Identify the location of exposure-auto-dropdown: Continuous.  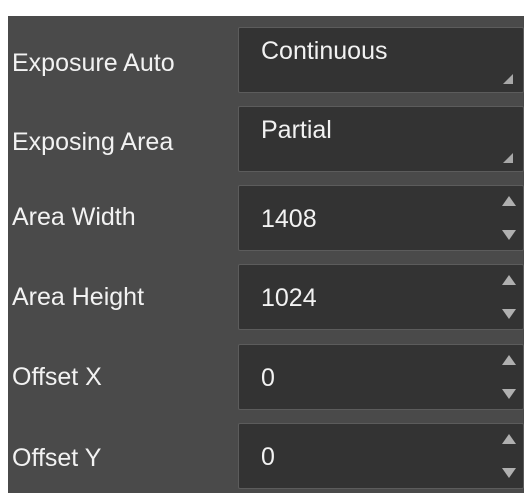
(381, 60).